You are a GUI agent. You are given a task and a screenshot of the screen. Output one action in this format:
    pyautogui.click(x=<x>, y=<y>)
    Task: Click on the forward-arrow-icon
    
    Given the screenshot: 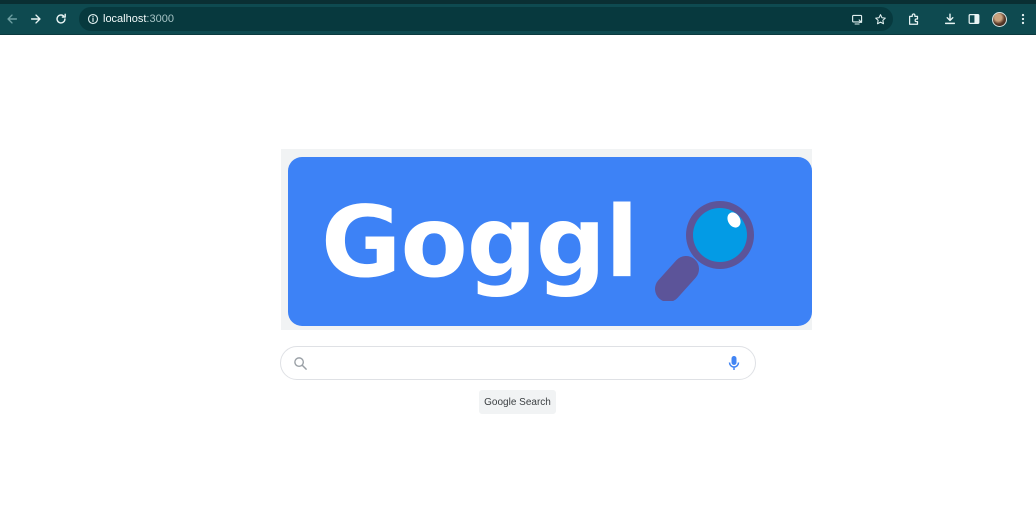 What is the action you would take?
    pyautogui.click(x=35, y=19)
    